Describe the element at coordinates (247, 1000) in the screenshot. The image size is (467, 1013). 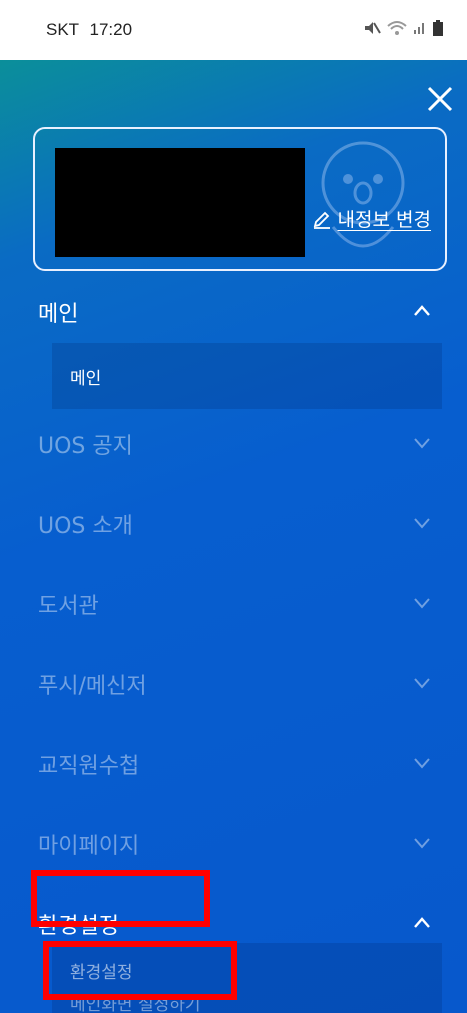
I see `submenu-item-main-screen-setup: 메인화면 설정하기` at that location.